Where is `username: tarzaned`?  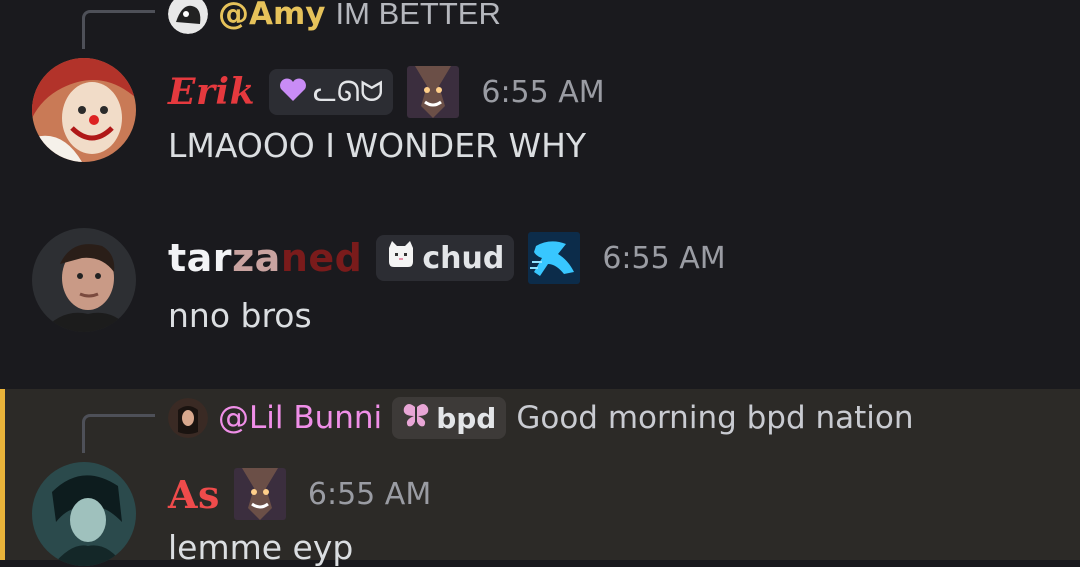 username: tarzaned is located at coordinates (265, 258).